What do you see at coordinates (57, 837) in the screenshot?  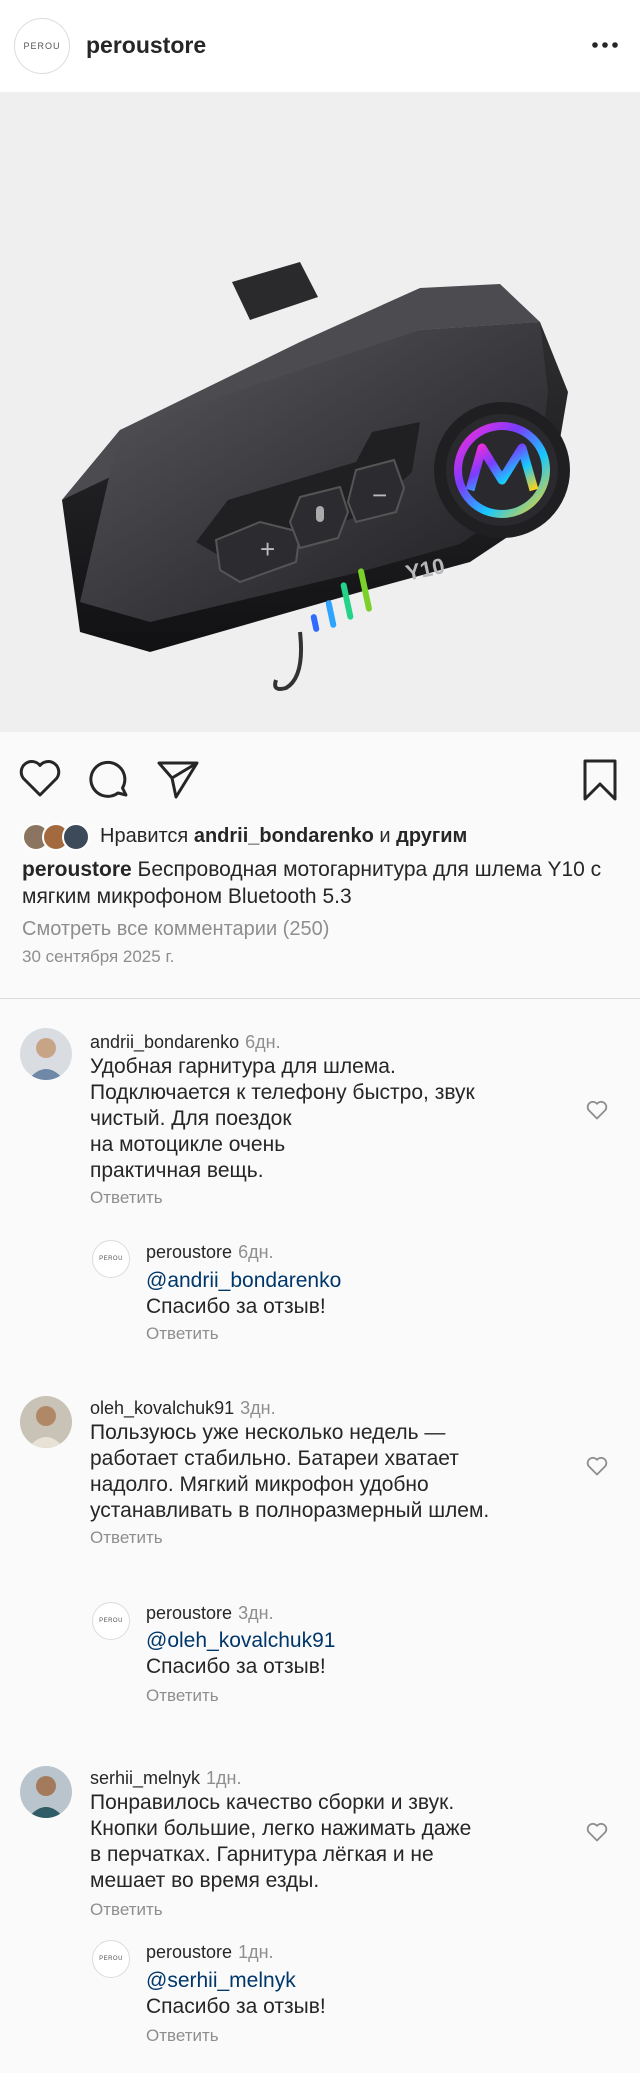 I see `liked-by-avatars` at bounding box center [57, 837].